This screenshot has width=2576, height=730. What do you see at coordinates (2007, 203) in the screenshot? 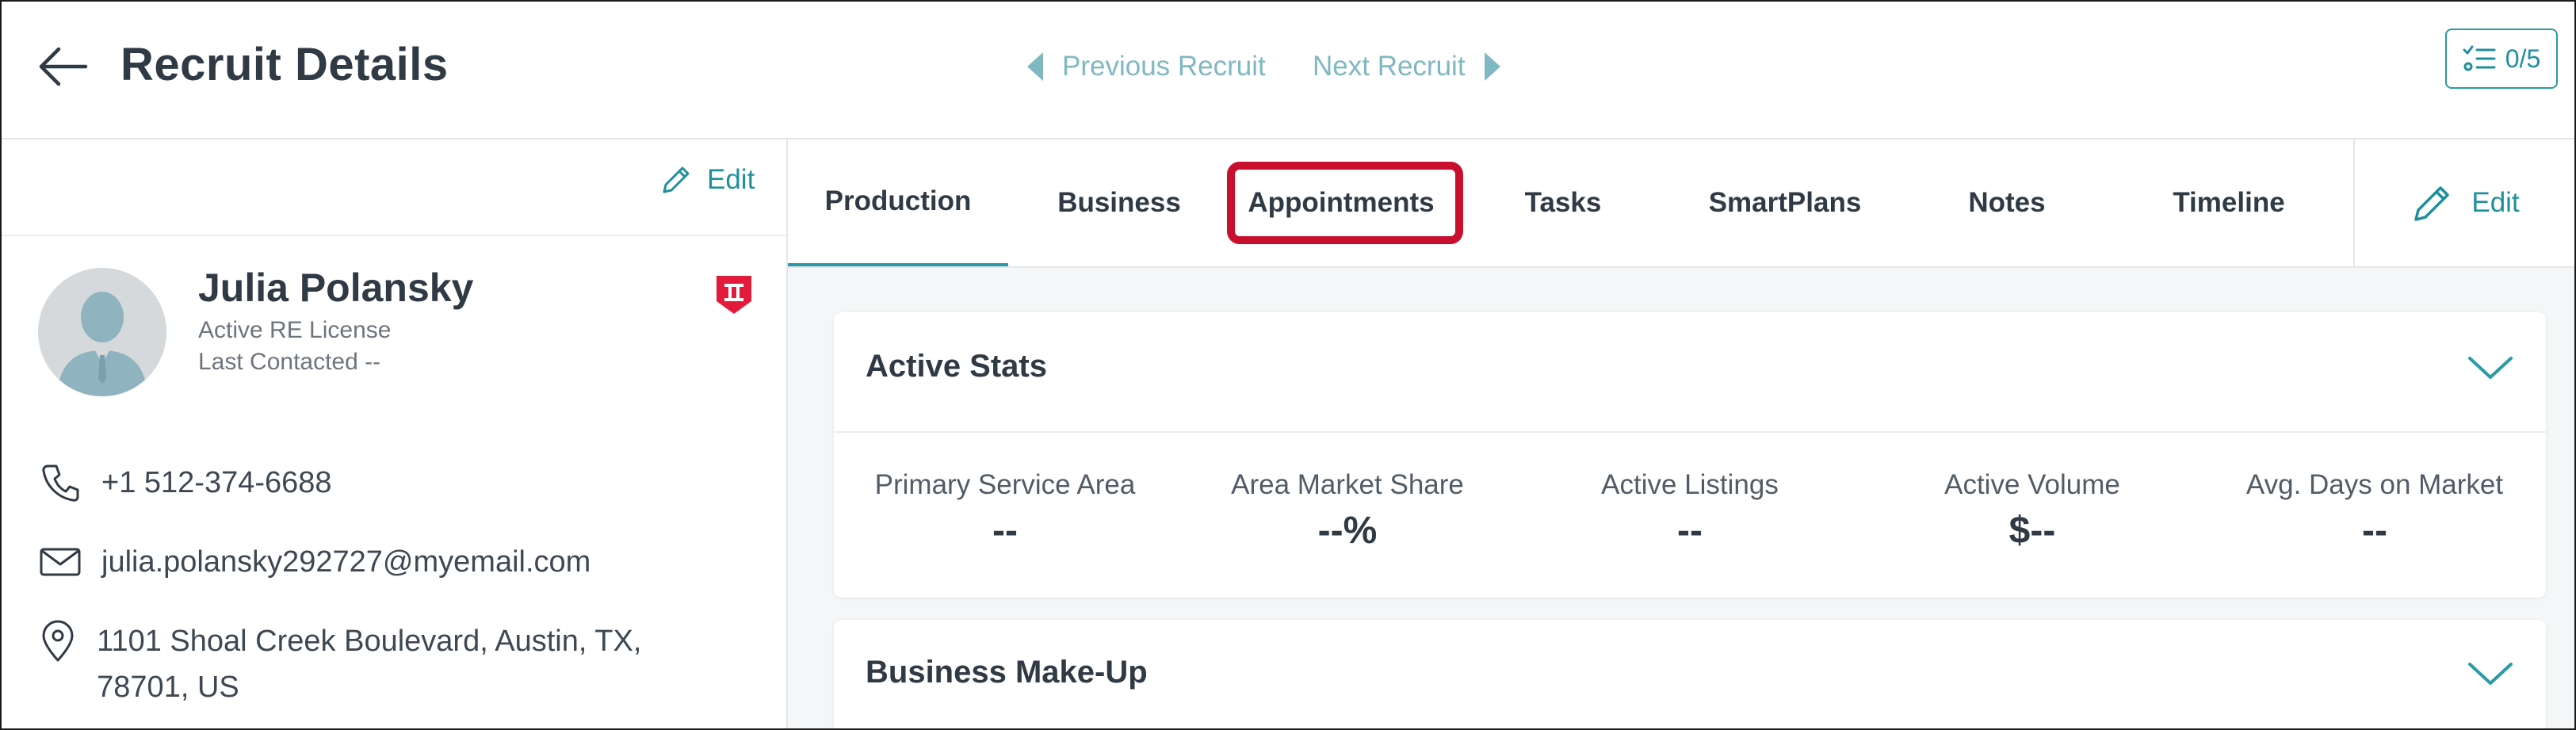
I see `tab-notes: Notes` at bounding box center [2007, 203].